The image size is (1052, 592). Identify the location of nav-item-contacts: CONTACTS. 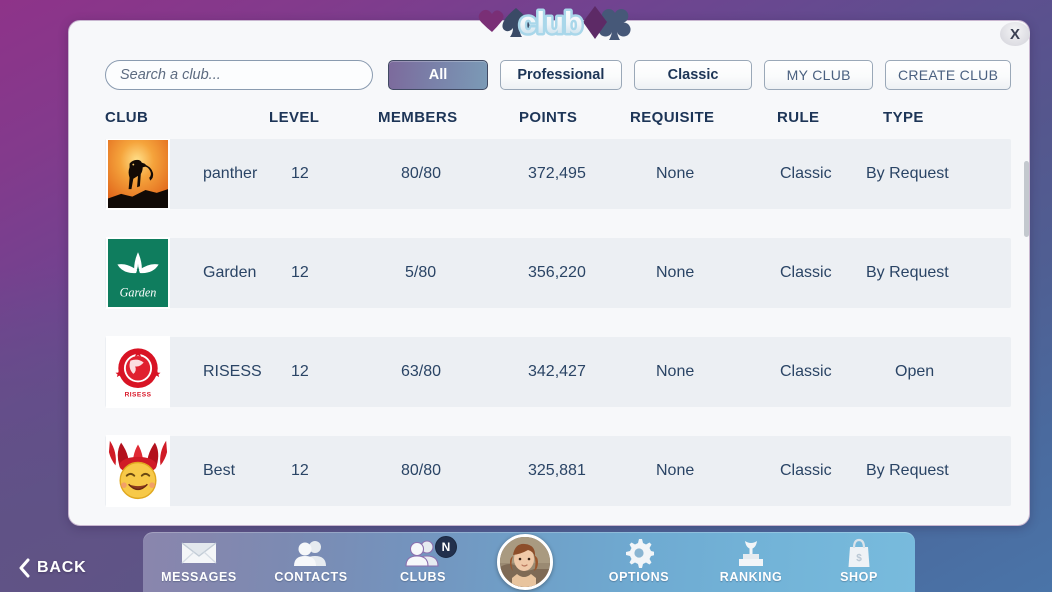
(311, 565).